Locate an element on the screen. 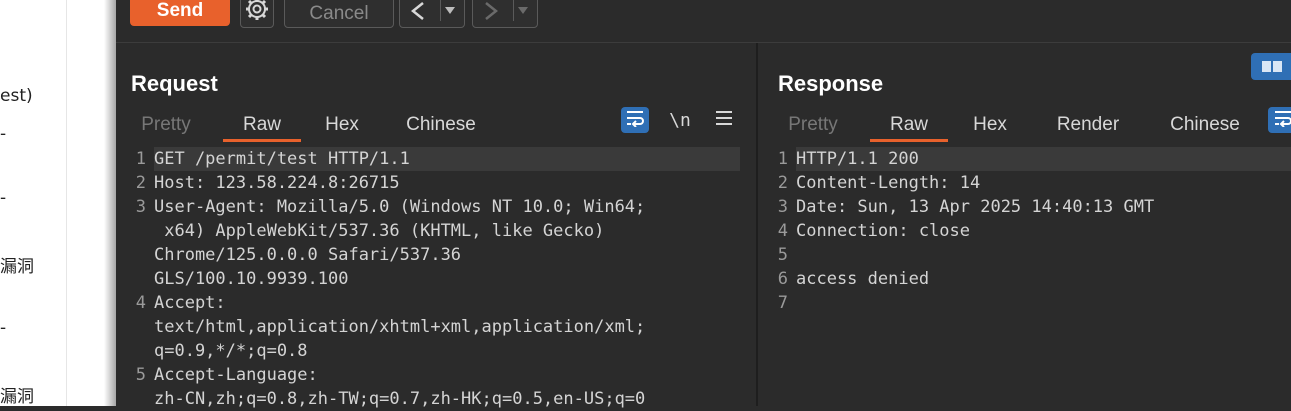 This screenshot has width=1291, height=411. code-text: GET /permit/test HTTP/1.1 is located at coordinates (447, 159).